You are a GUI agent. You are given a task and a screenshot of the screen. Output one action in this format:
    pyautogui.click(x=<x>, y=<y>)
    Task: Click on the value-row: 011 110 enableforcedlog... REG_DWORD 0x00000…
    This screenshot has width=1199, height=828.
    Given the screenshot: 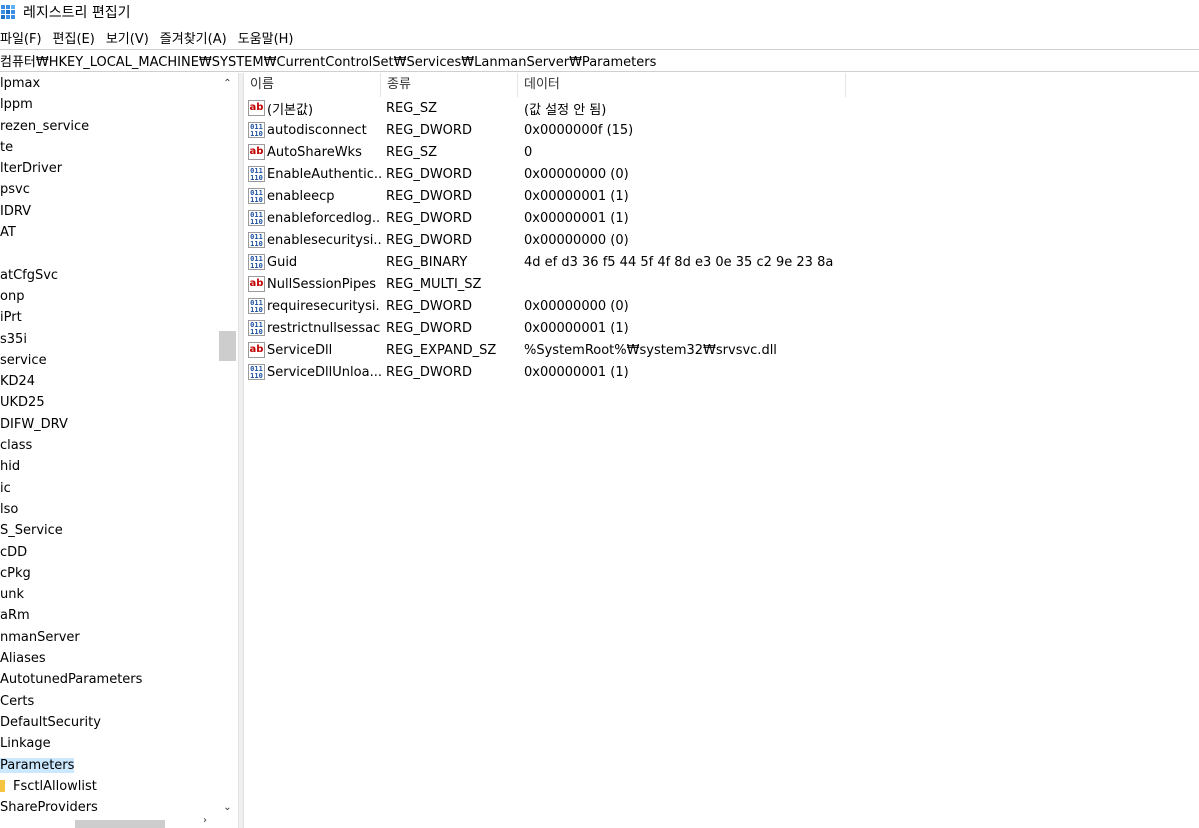 What is the action you would take?
    pyautogui.click(x=538, y=218)
    